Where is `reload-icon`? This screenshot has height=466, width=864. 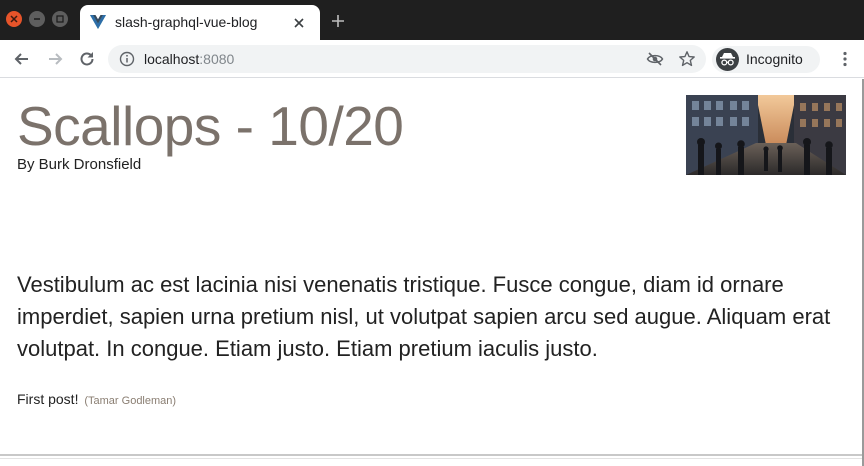
reload-icon is located at coordinates (87, 59).